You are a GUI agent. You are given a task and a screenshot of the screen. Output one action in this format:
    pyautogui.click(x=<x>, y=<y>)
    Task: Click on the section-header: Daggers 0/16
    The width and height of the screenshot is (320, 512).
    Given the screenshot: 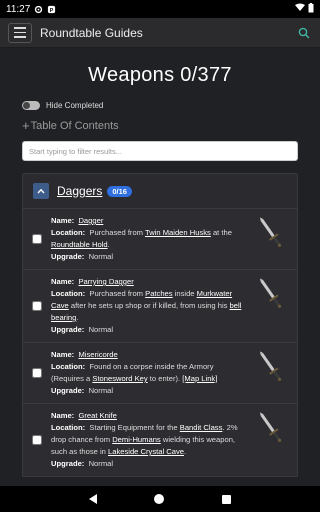 What is the action you would take?
    pyautogui.click(x=160, y=191)
    